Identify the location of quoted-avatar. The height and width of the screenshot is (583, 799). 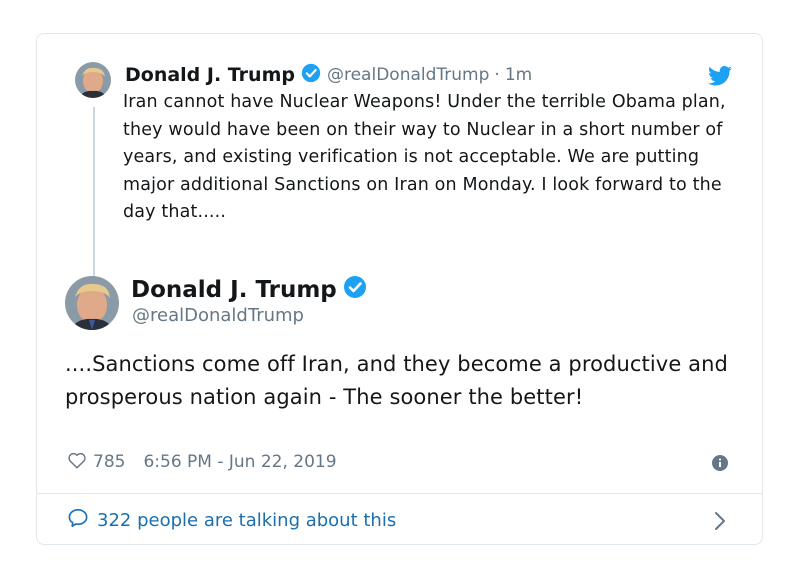
(93, 80).